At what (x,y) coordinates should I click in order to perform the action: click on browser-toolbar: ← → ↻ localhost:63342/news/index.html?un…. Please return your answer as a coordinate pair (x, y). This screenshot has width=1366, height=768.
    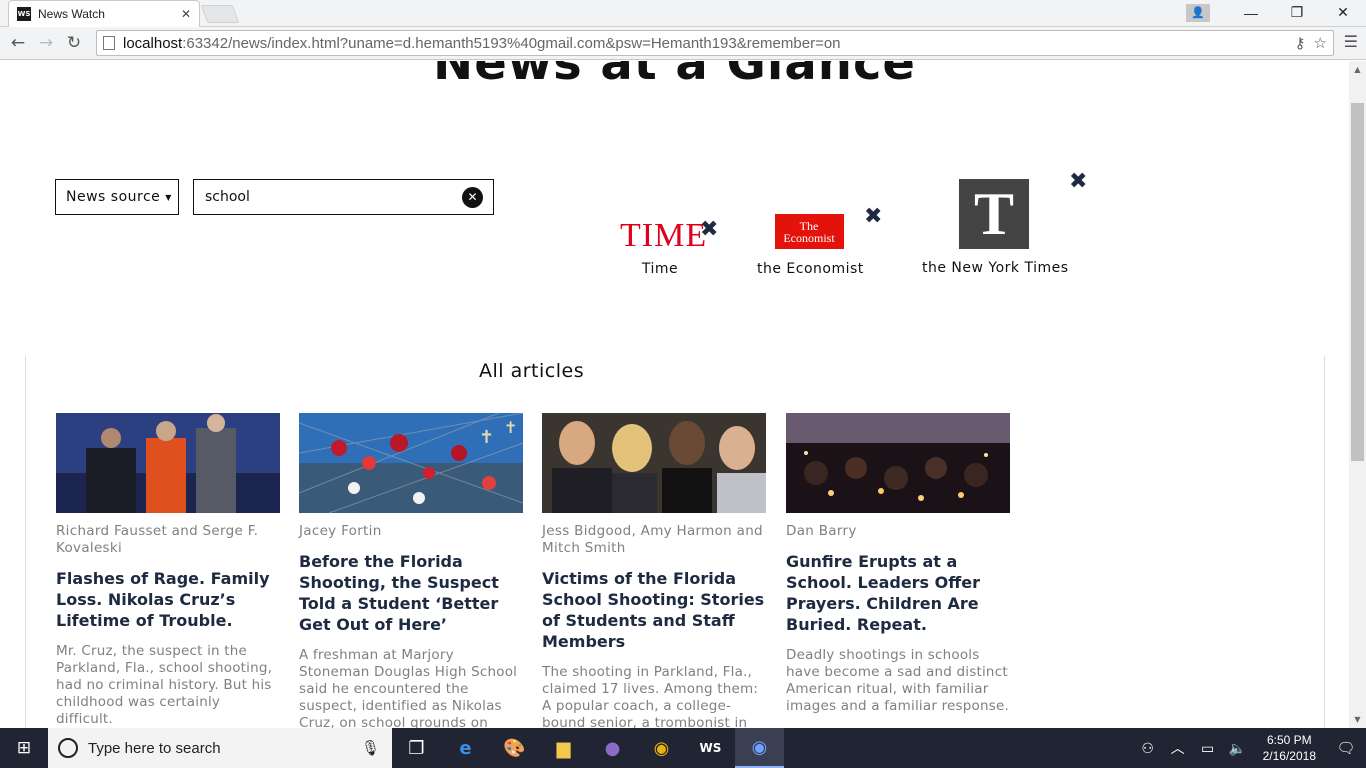
    Looking at the image, I should click on (683, 43).